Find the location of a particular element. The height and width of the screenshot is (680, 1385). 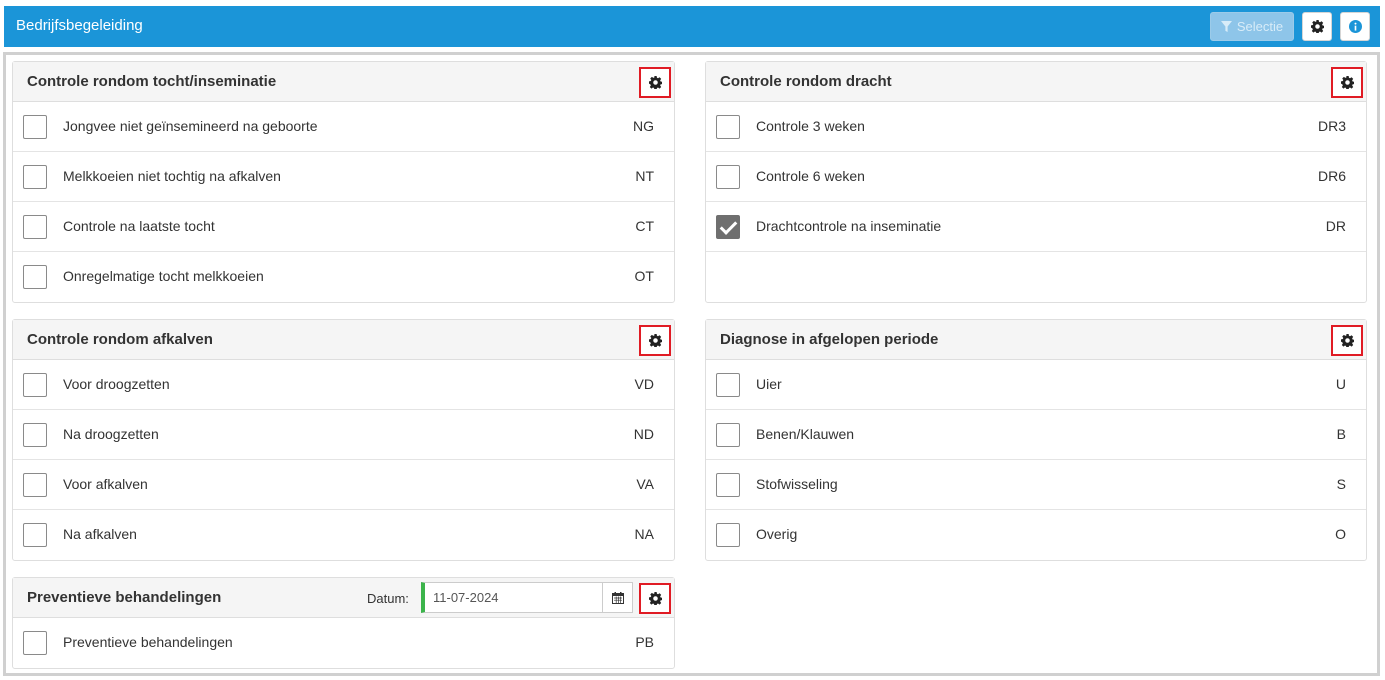

checkbox-checked is located at coordinates (728, 227).